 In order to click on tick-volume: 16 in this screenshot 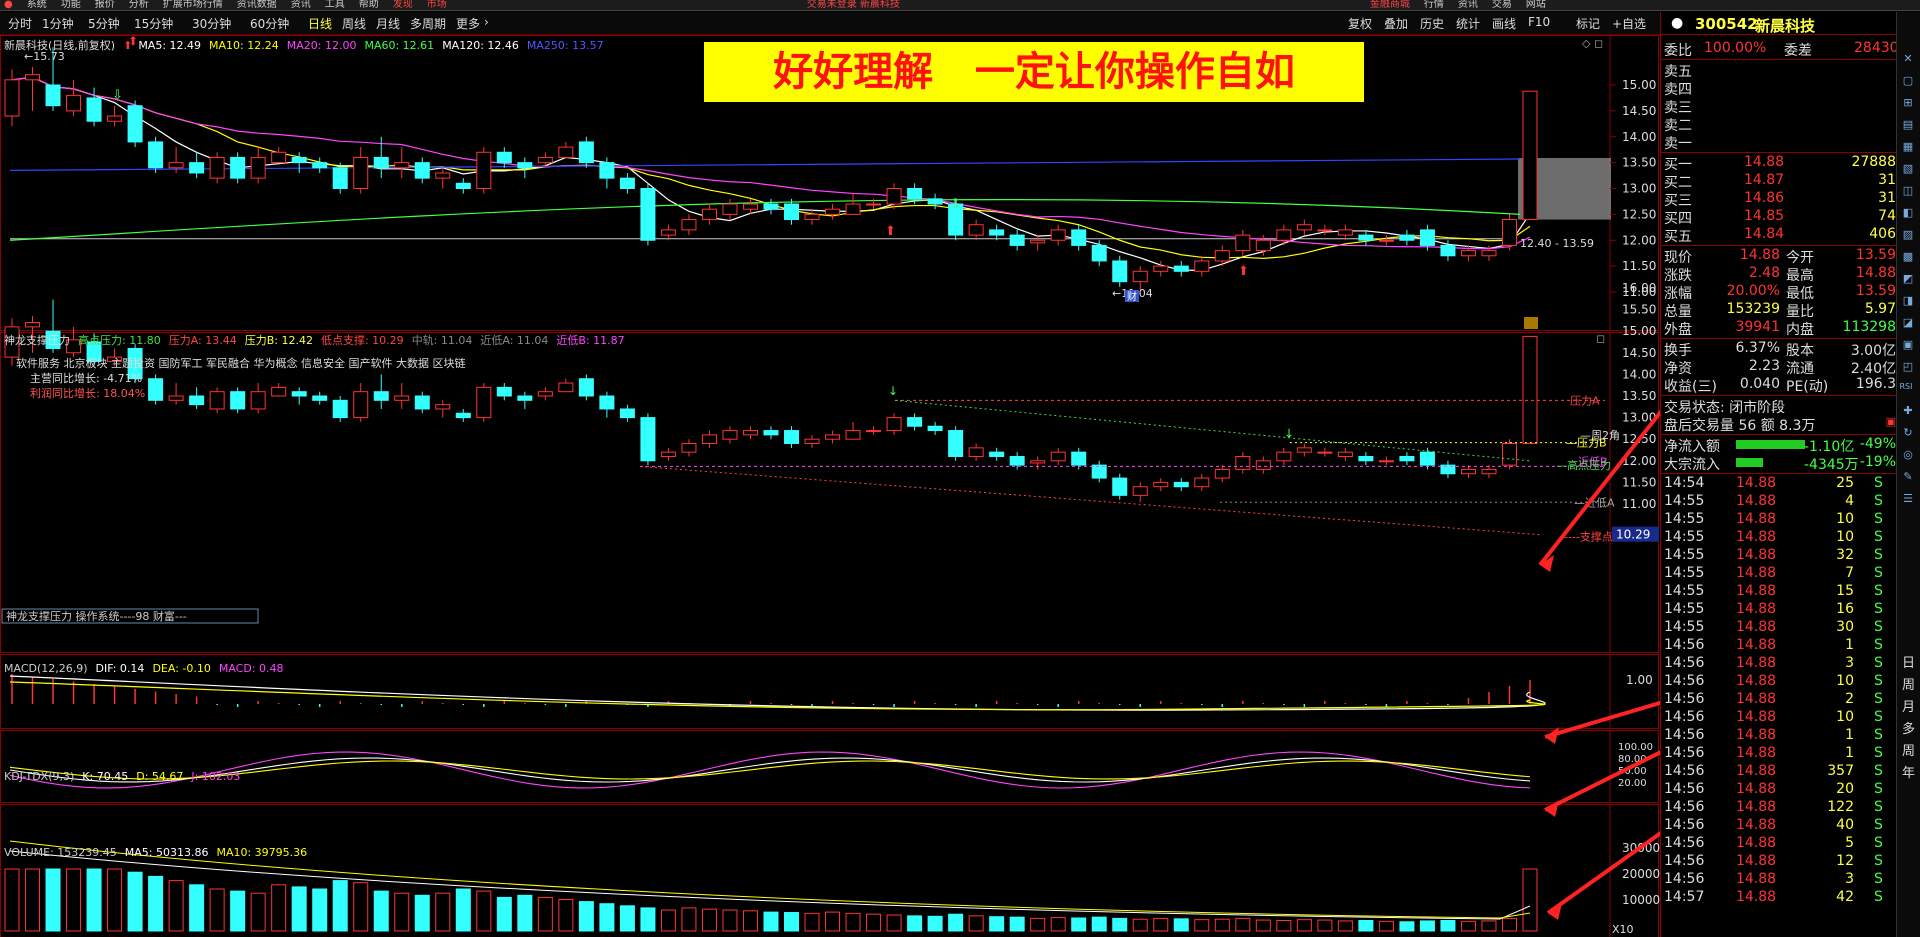, I will do `click(1845, 609)`.